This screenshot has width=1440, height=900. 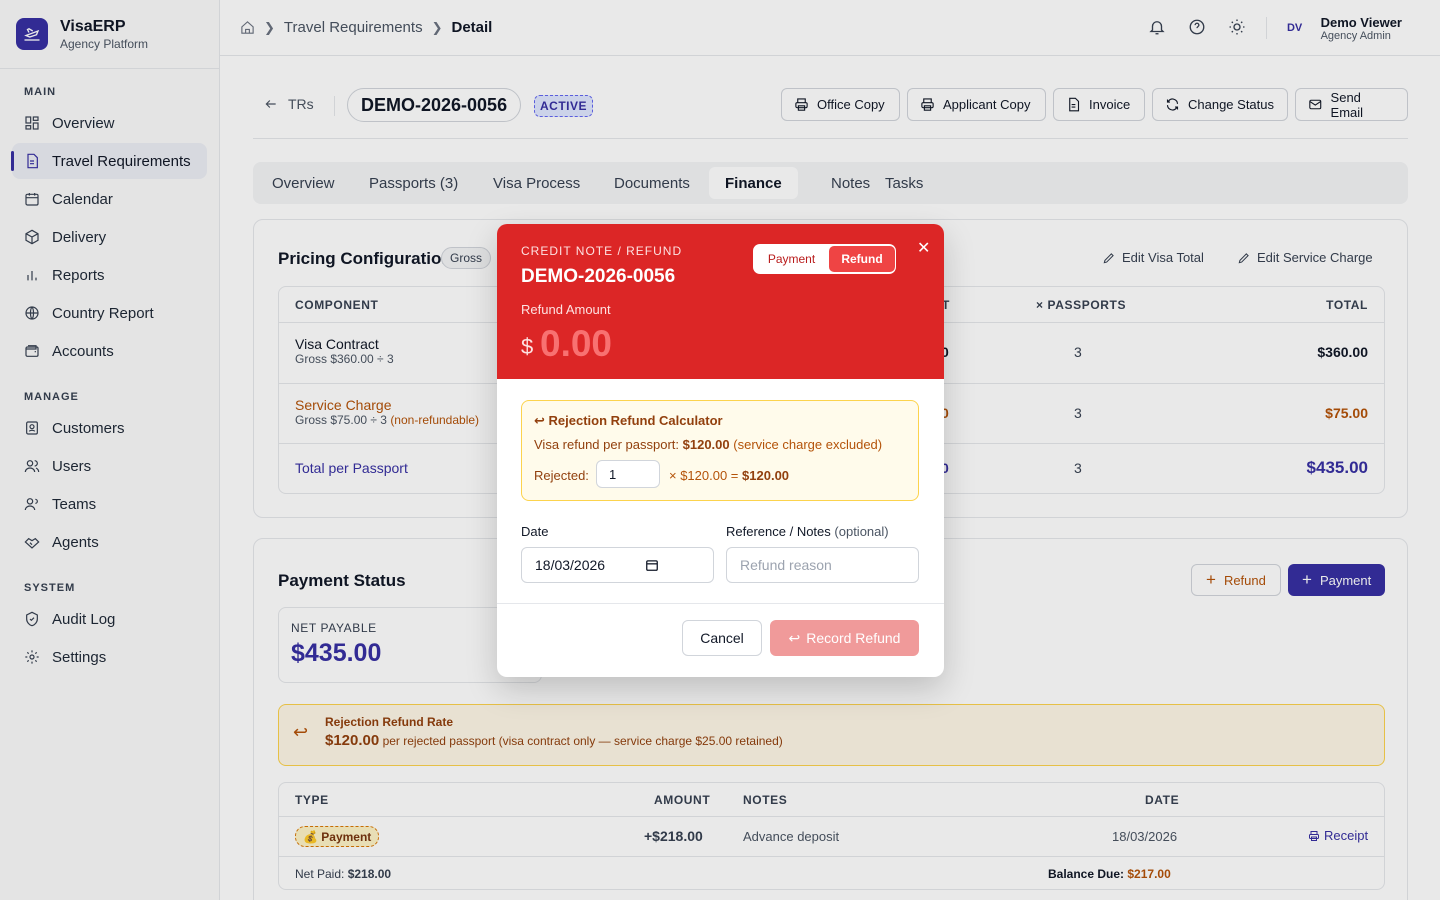 What do you see at coordinates (607, 444) in the screenshot?
I see `rate-prefix: Visa refund per passport:` at bounding box center [607, 444].